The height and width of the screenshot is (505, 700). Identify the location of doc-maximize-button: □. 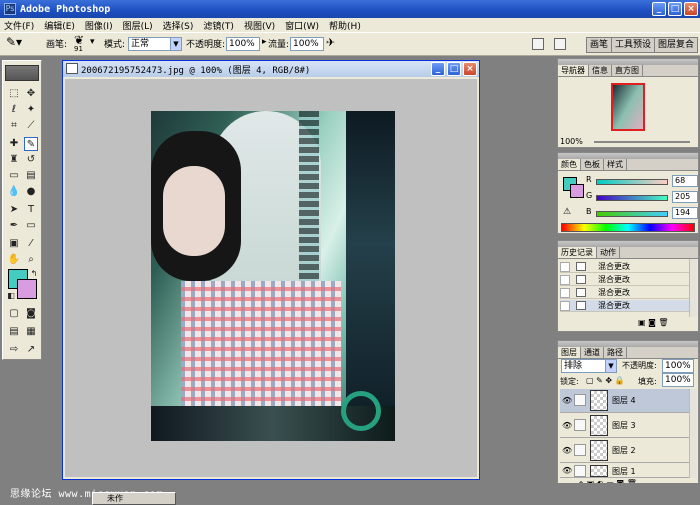
(454, 69).